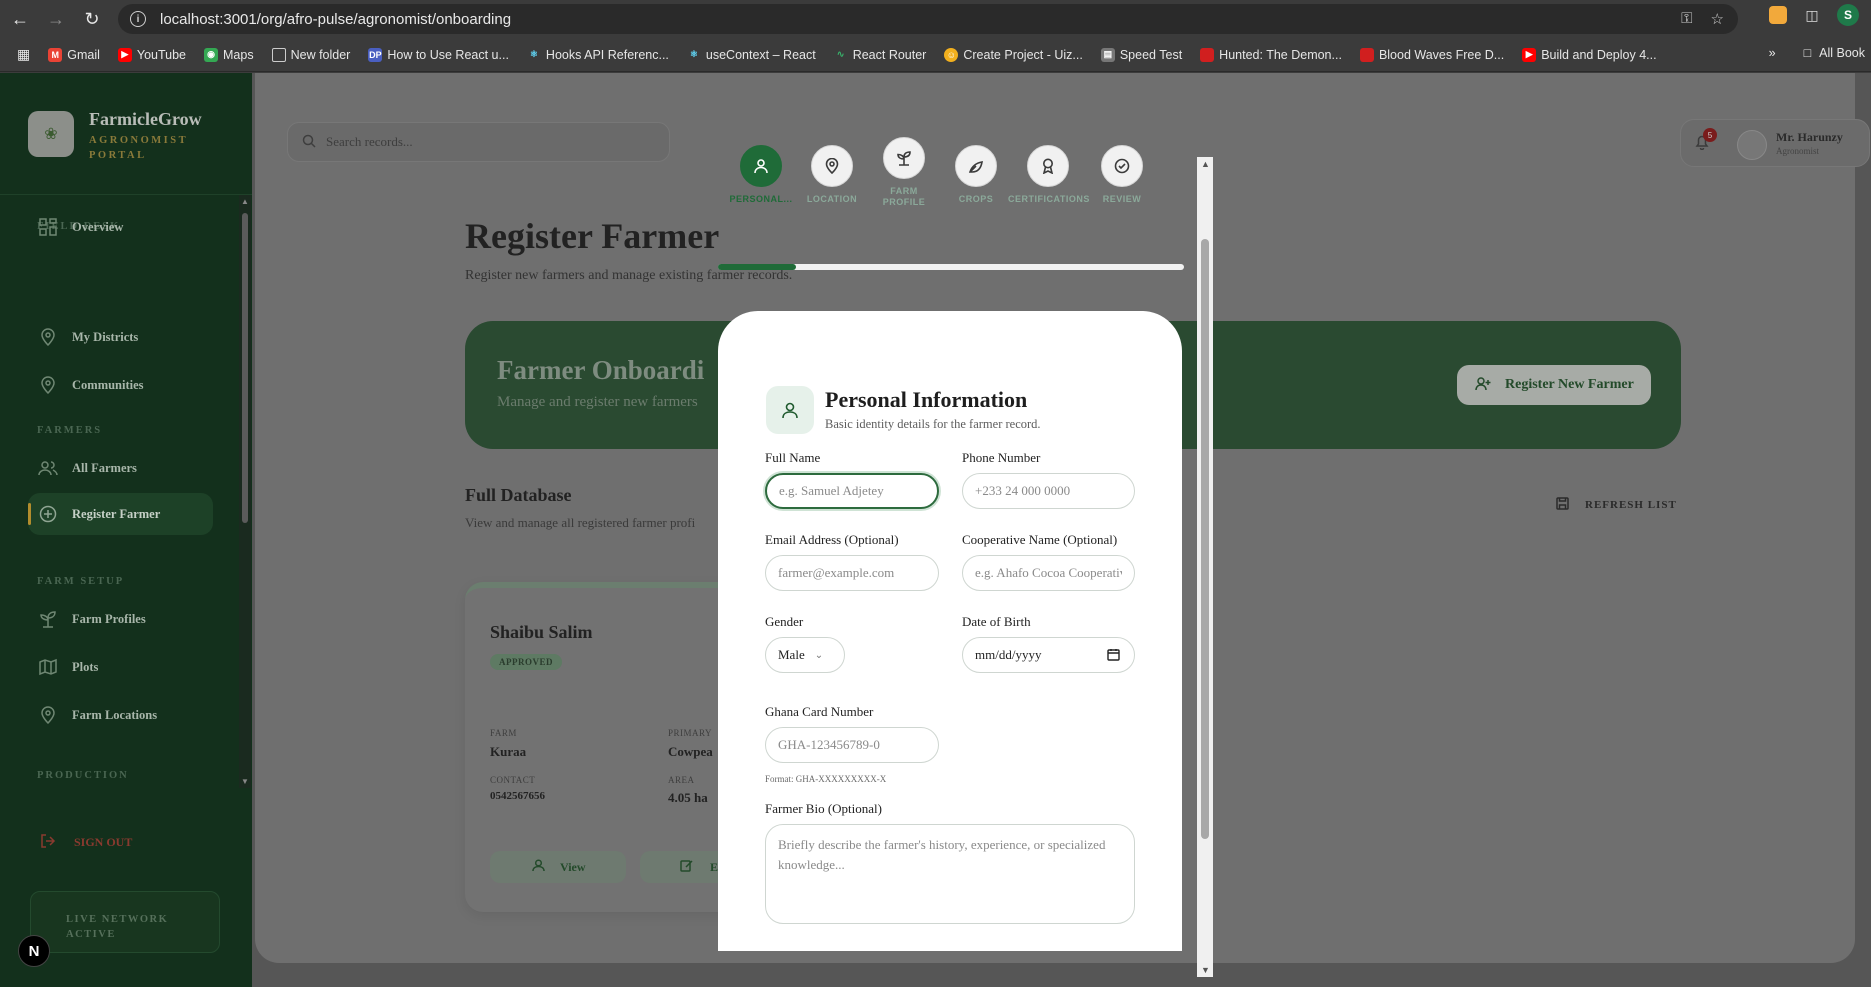 This screenshot has width=1871, height=987. What do you see at coordinates (880, 55) in the screenshot?
I see `bookmark-react-router: ∿ React Router` at bounding box center [880, 55].